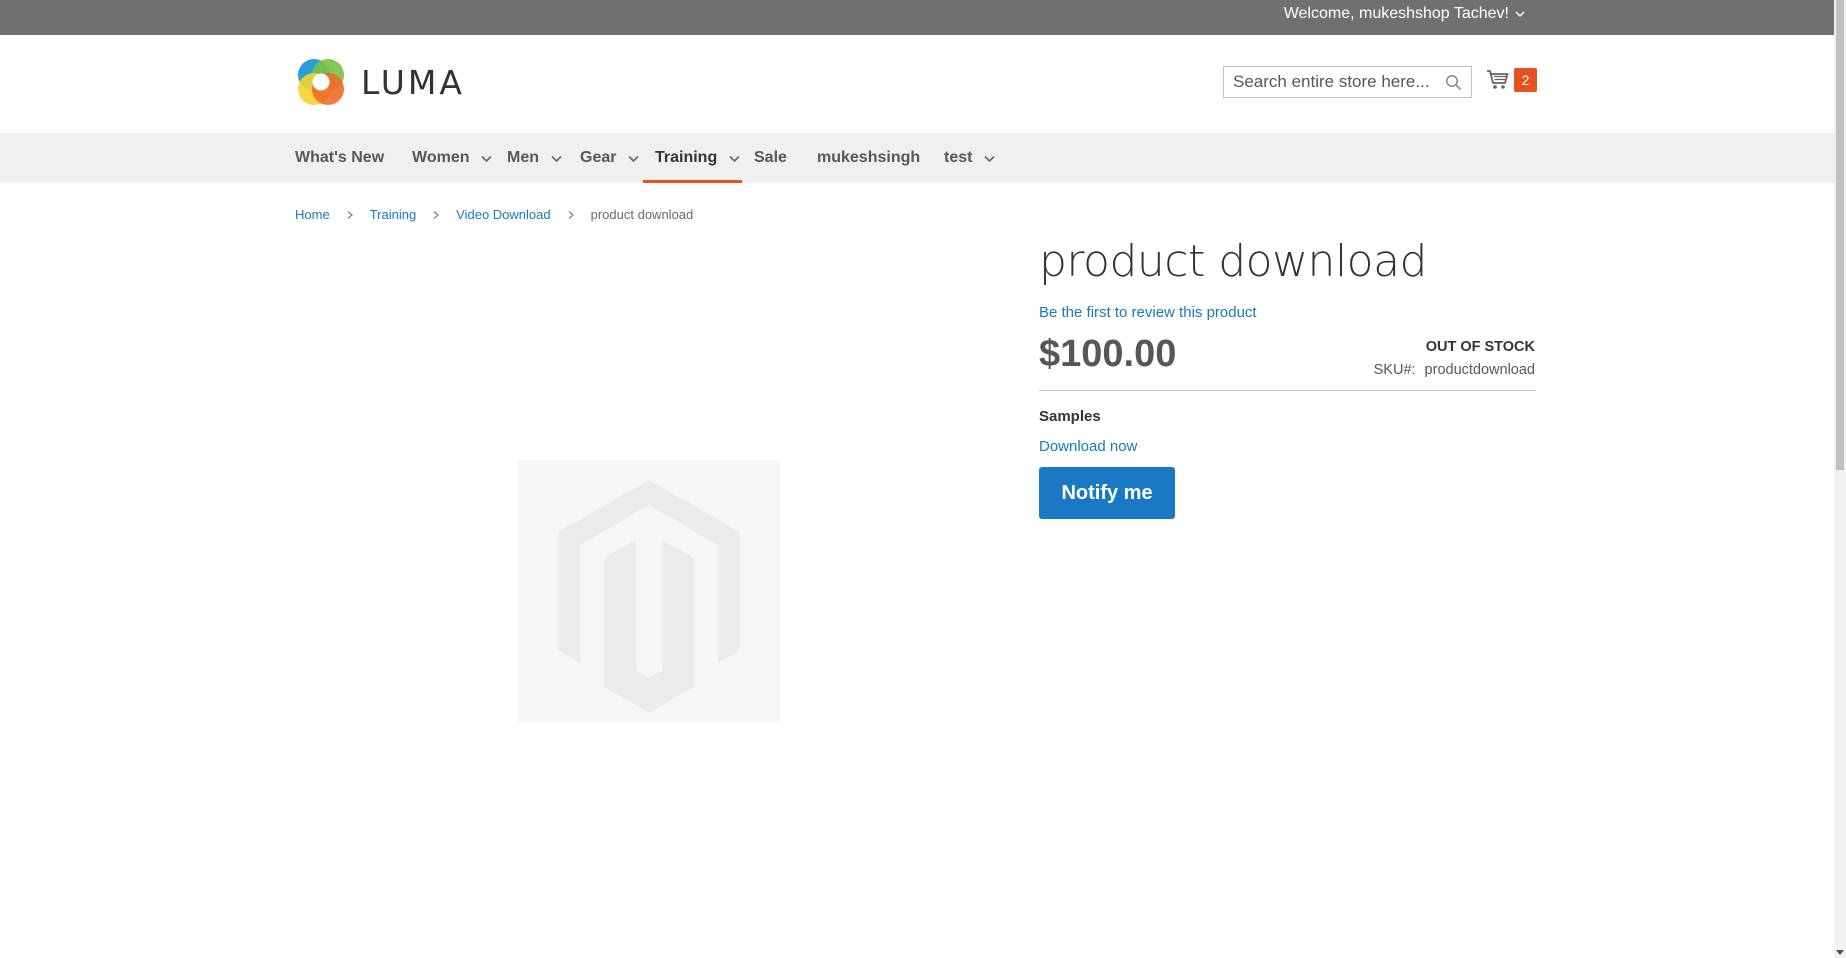 This screenshot has height=958, width=1846. What do you see at coordinates (1070, 416) in the screenshot?
I see `samples-label: Samples` at bounding box center [1070, 416].